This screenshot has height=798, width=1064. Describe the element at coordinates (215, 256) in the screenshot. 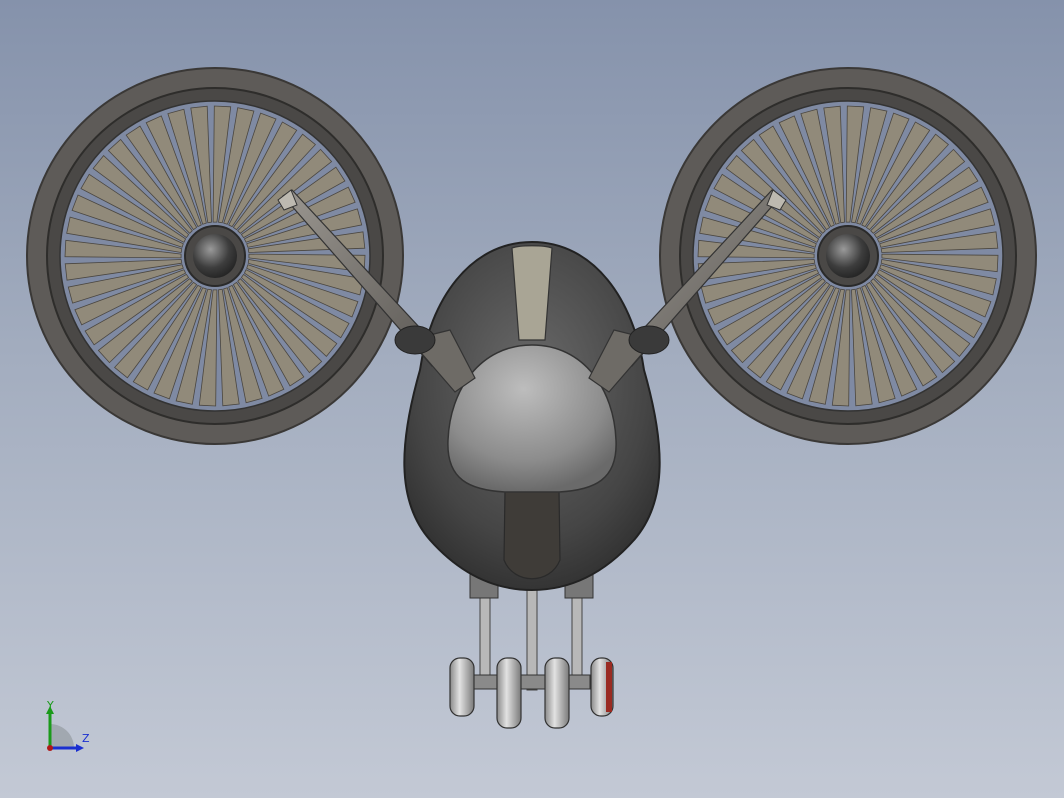

I see `left-fan-hub` at that location.